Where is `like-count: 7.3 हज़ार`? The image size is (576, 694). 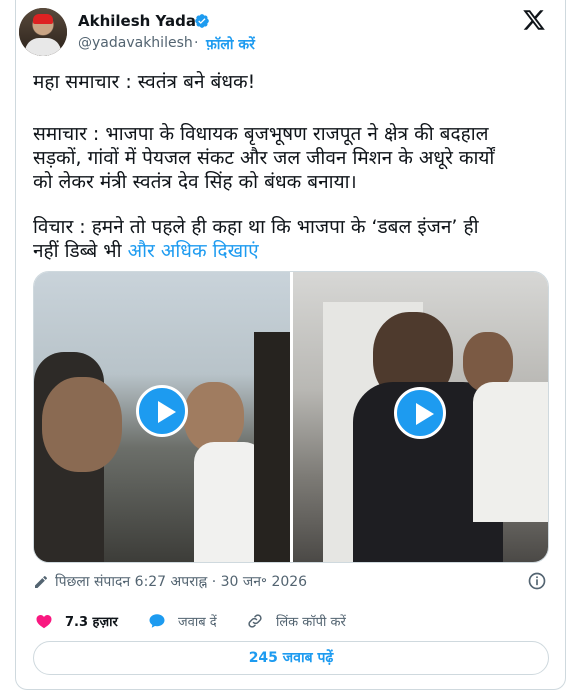
like-count: 7.3 हज़ार is located at coordinates (91, 621).